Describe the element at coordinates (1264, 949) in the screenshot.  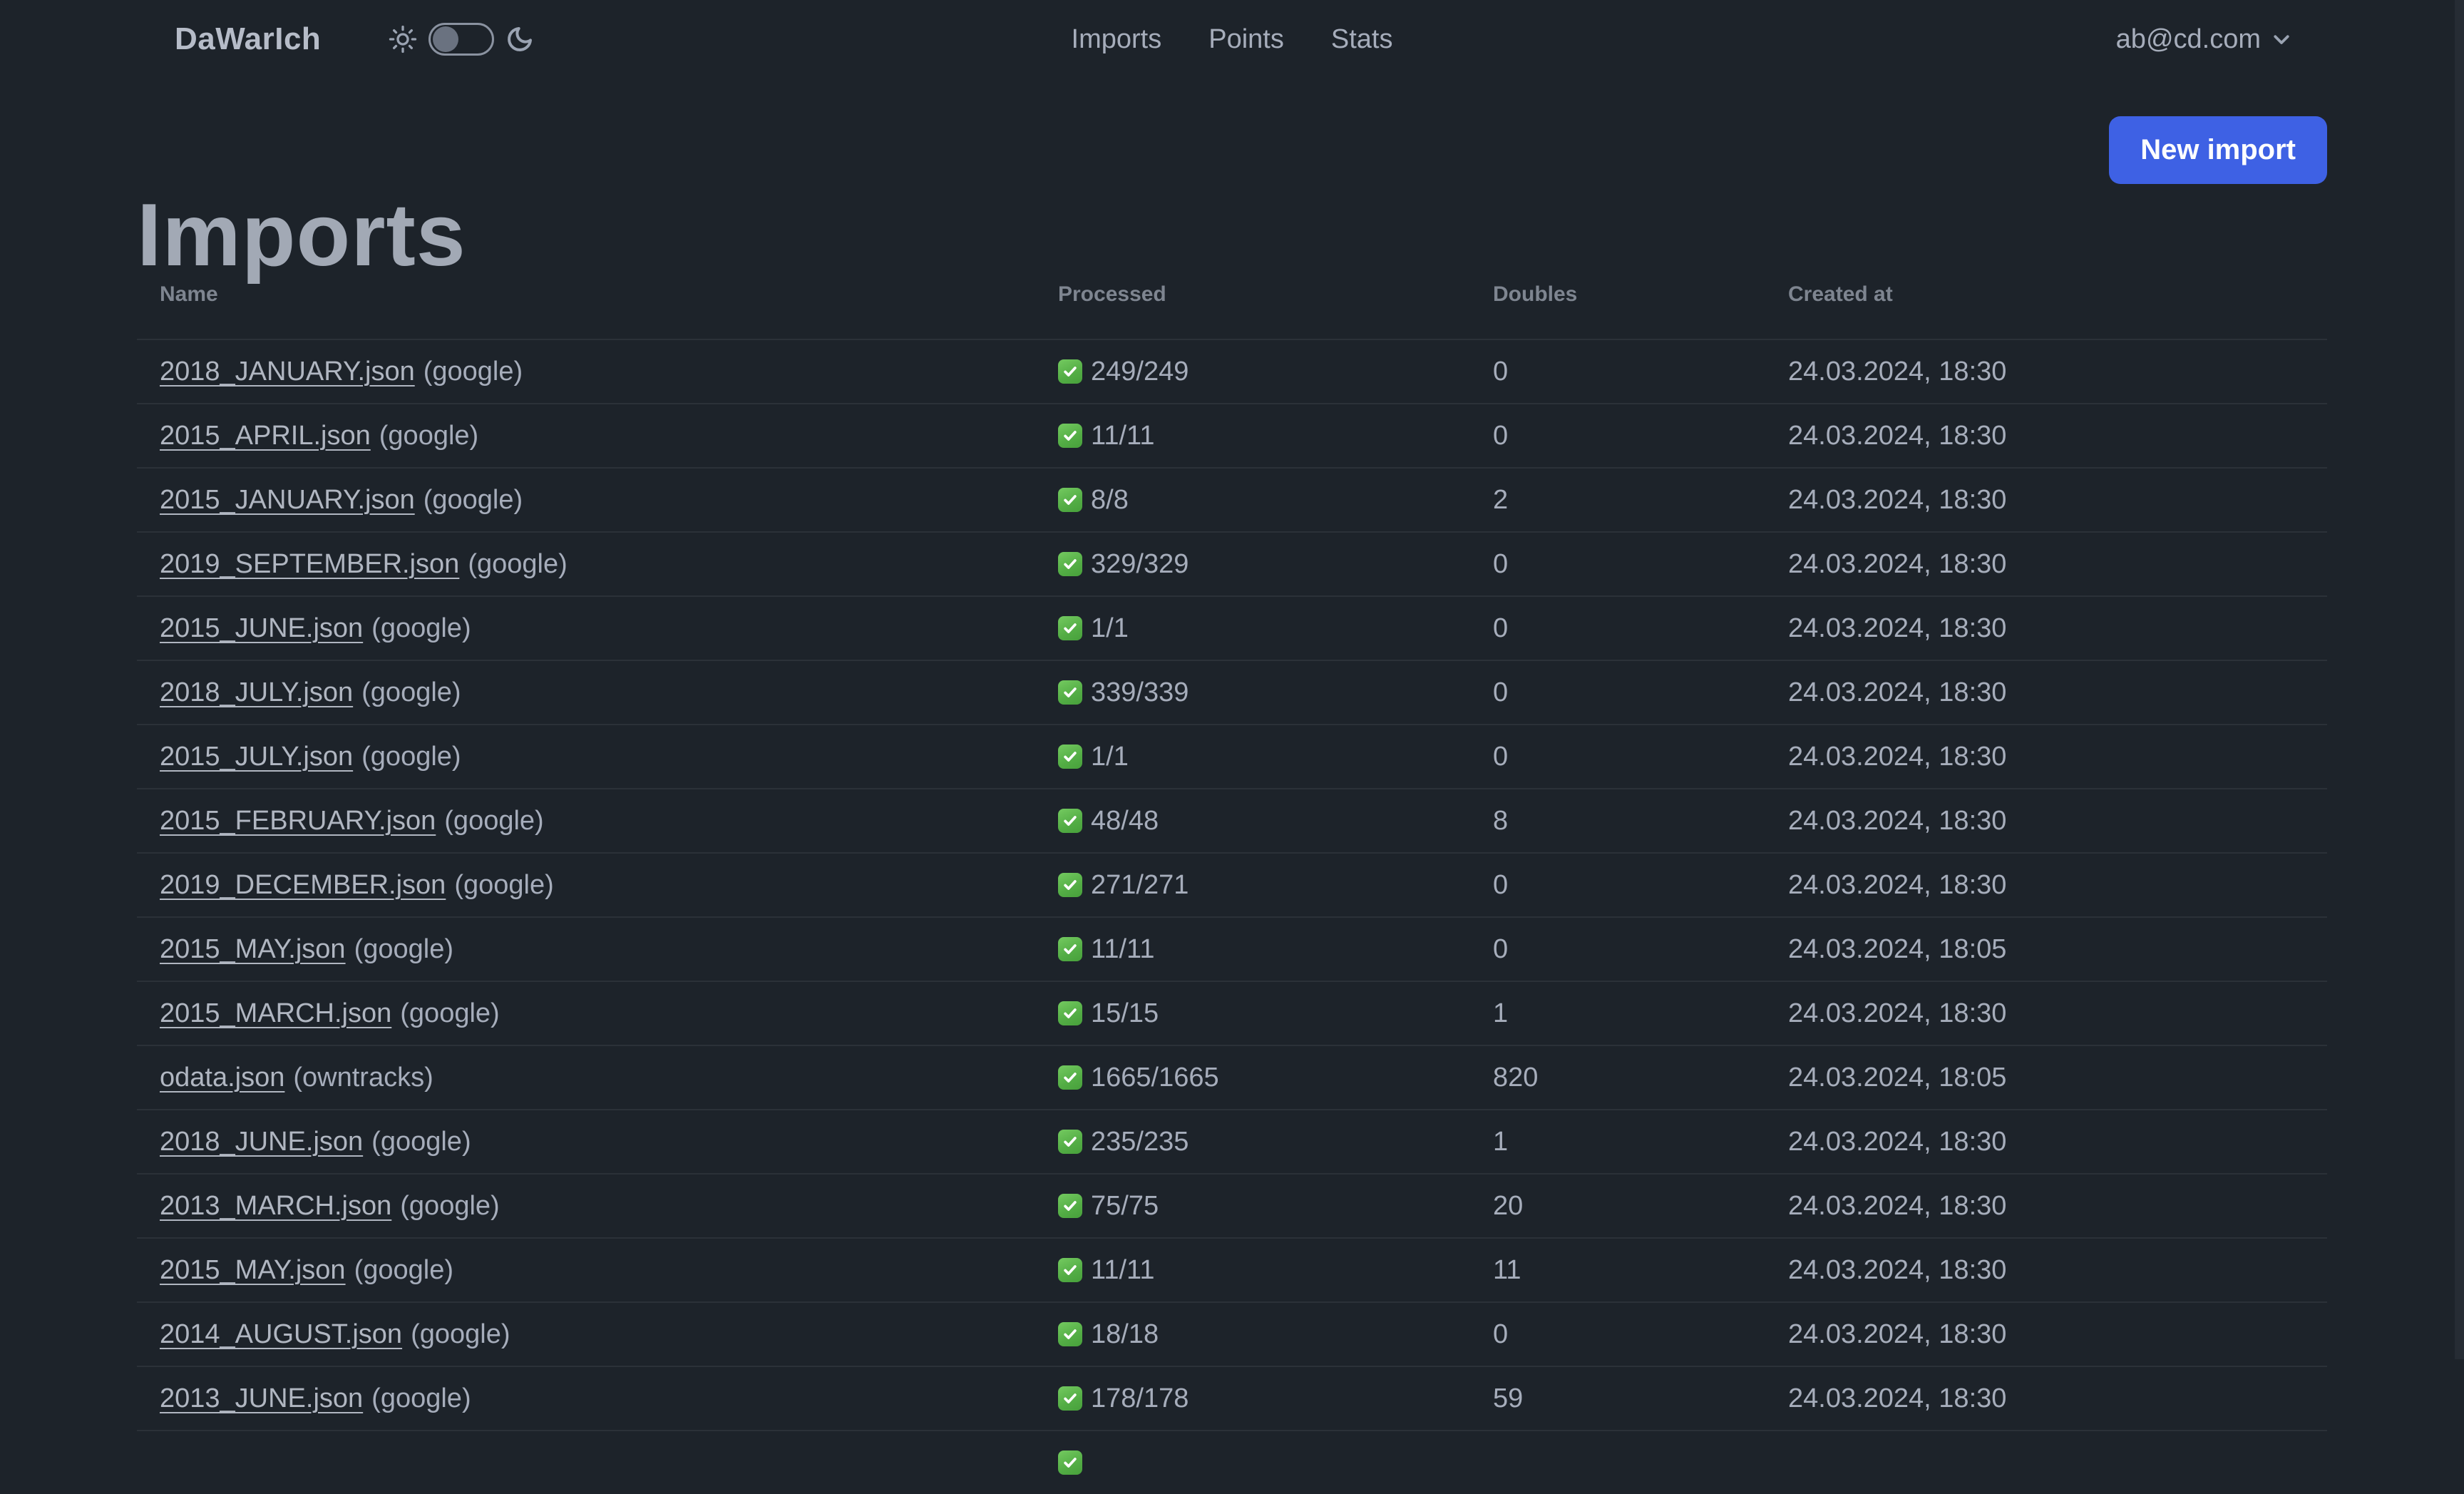
I see `processed-cell: 11/11` at that location.